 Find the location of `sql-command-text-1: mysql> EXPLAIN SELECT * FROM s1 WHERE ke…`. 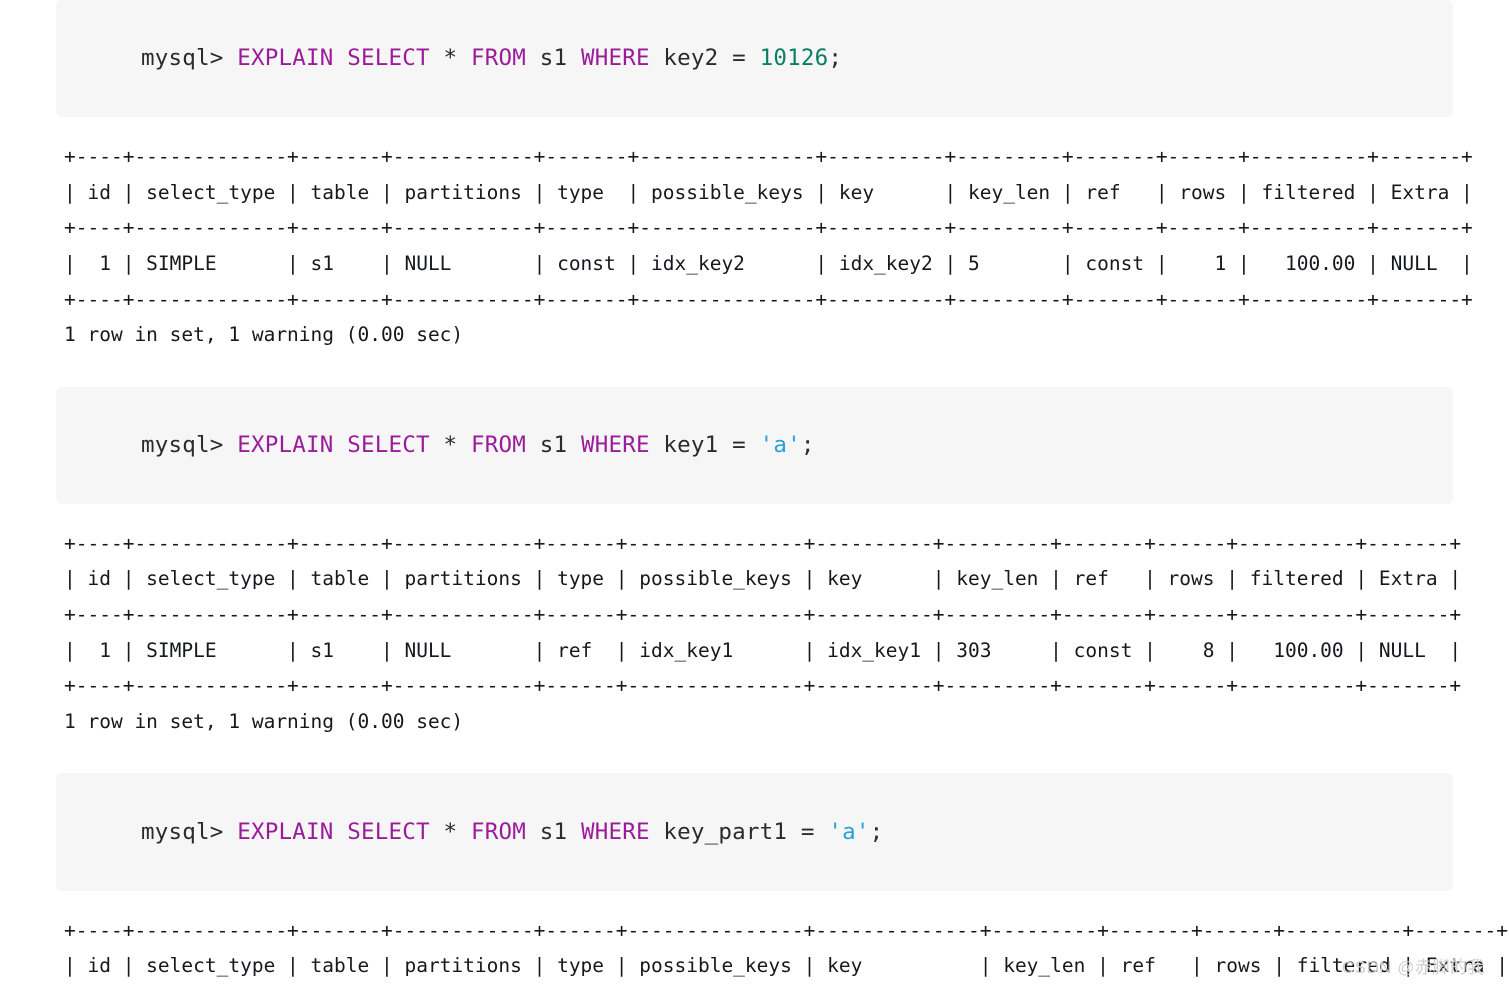

sql-command-text-1: mysql> EXPLAIN SELECT * FROM s1 WHERE ke… is located at coordinates (491, 58).